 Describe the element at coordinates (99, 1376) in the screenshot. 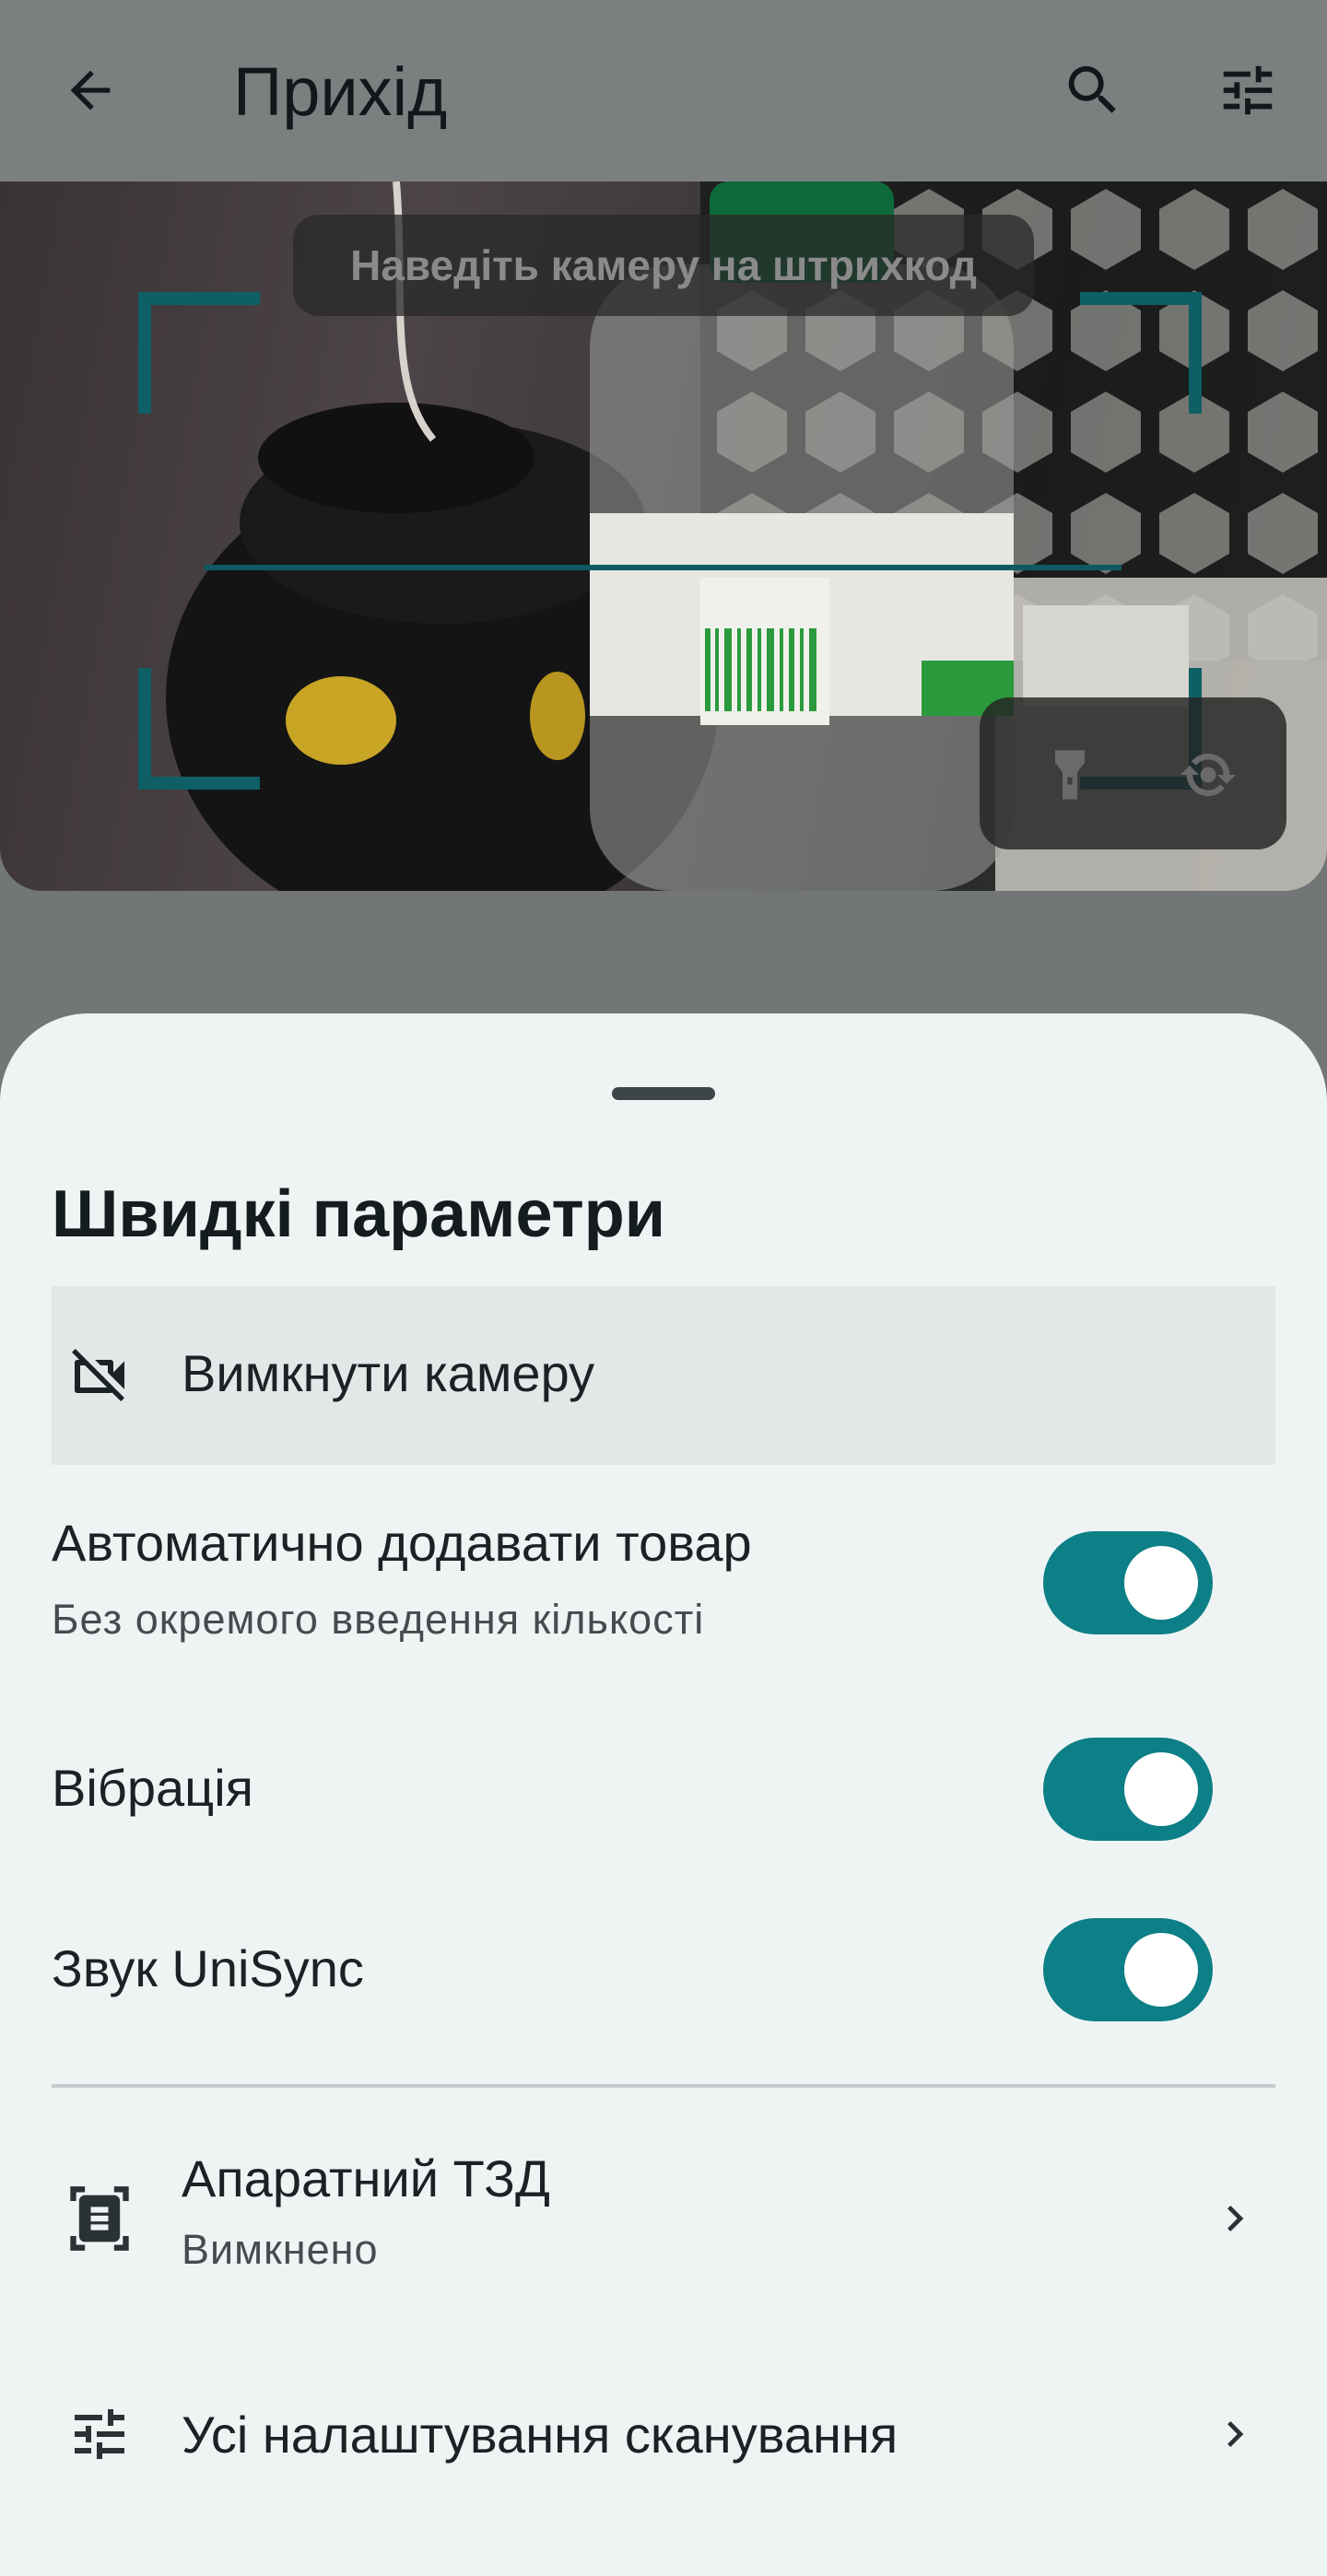

I see `videocam-off-icon` at that location.